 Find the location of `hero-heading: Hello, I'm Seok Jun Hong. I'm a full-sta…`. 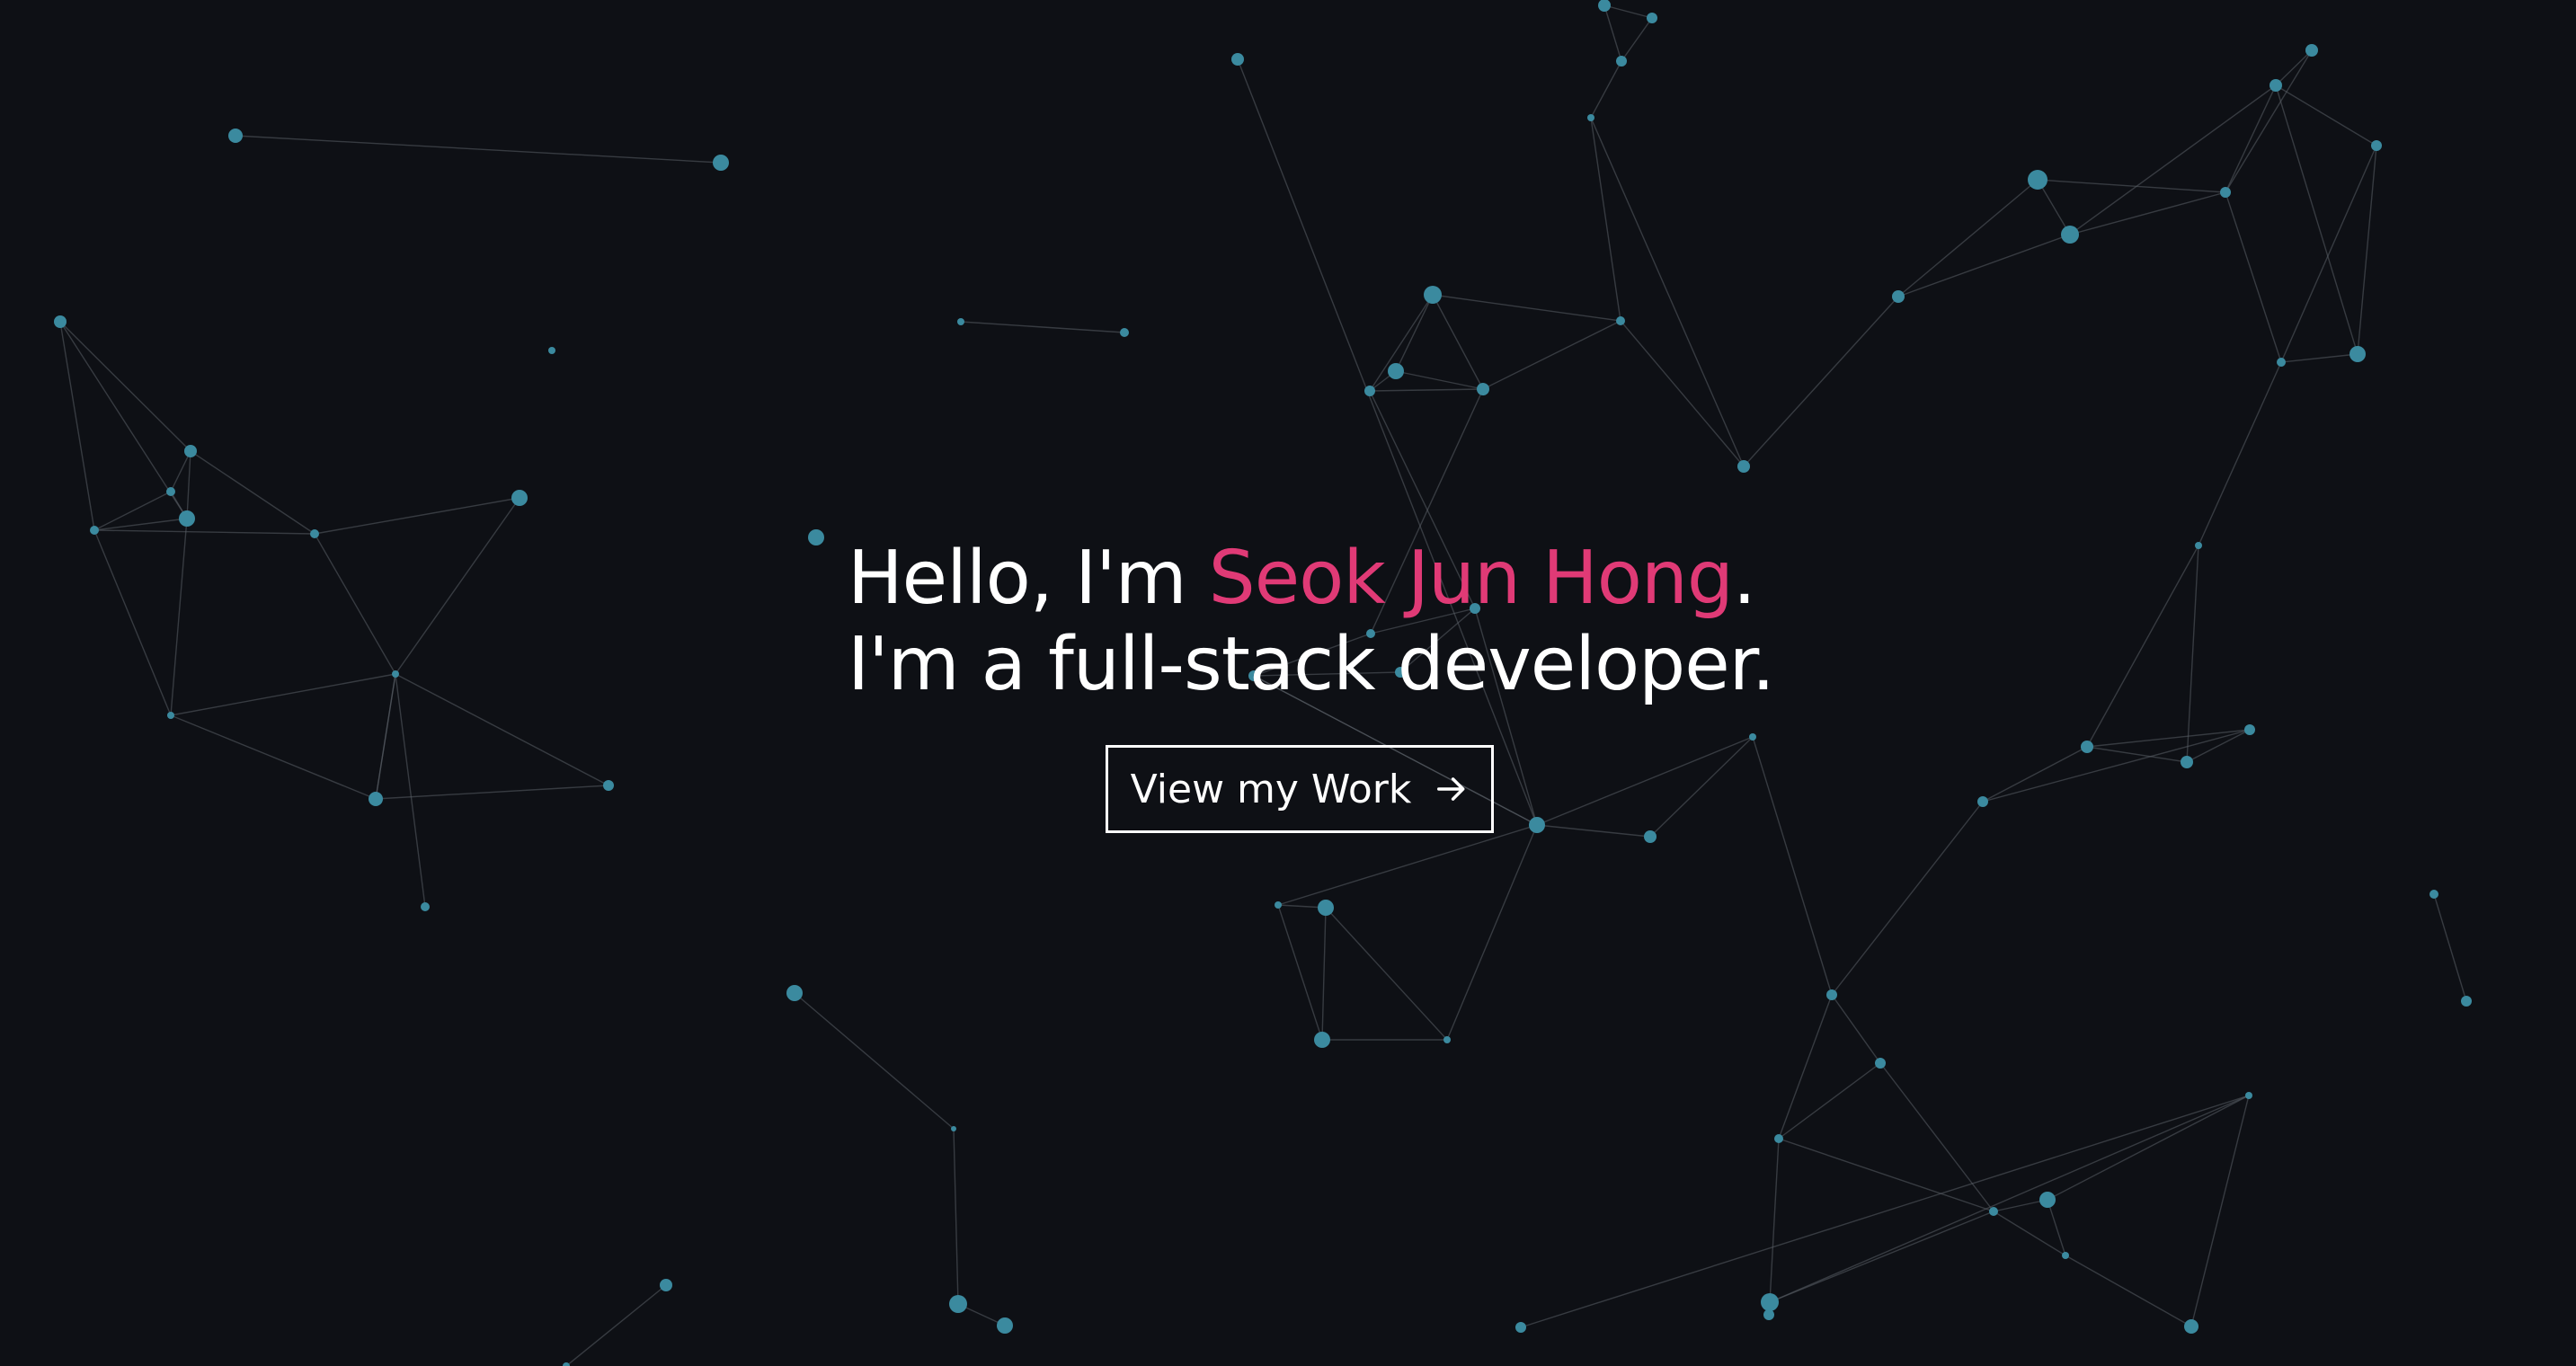

hero-heading: Hello, I'm Seok Jun Hong. I'm a full-sta… is located at coordinates (1311, 622).